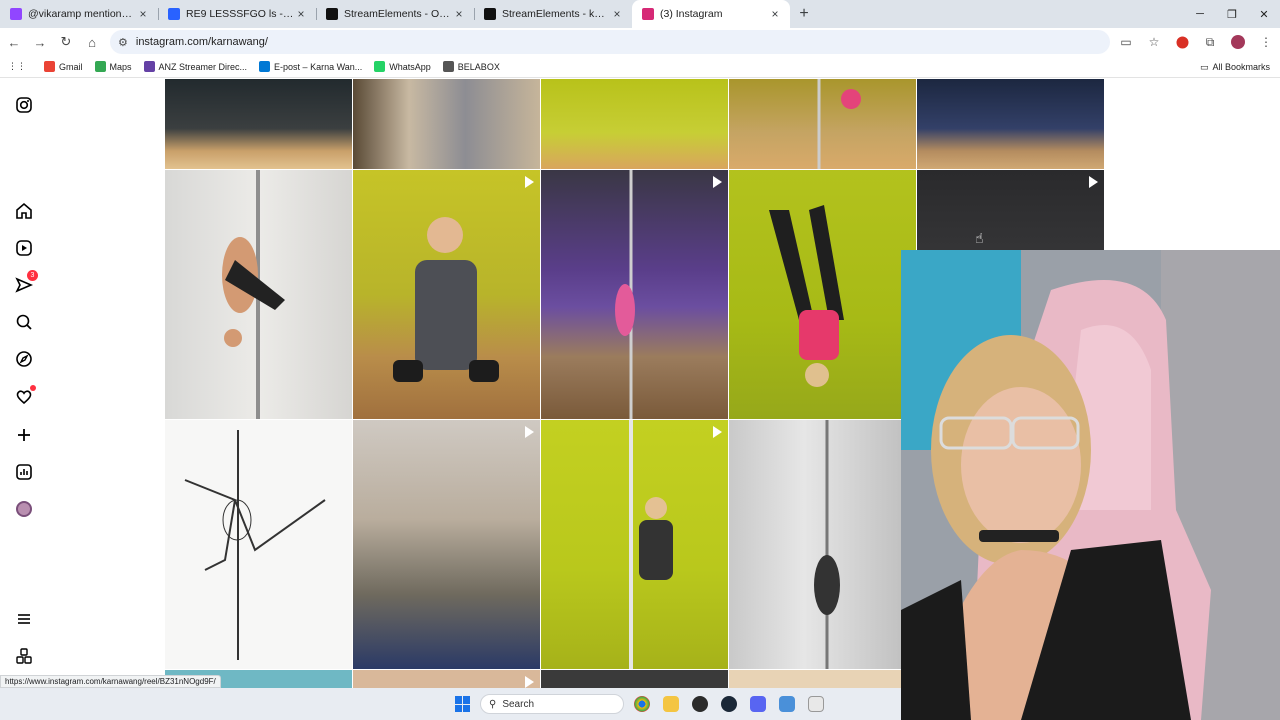  What do you see at coordinates (255, 545) in the screenshot?
I see `pole-dancer-sketch` at bounding box center [255, 545].